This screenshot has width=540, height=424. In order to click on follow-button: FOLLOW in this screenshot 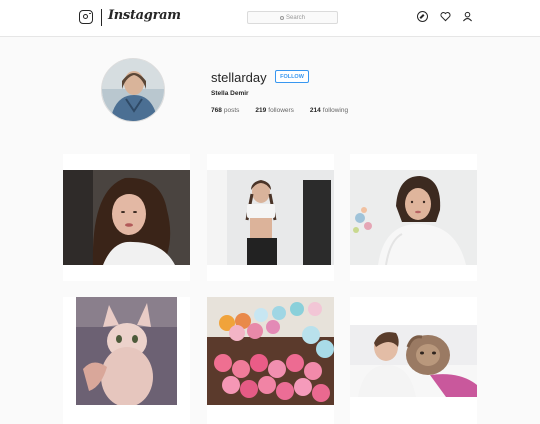, I will do `click(292, 76)`.